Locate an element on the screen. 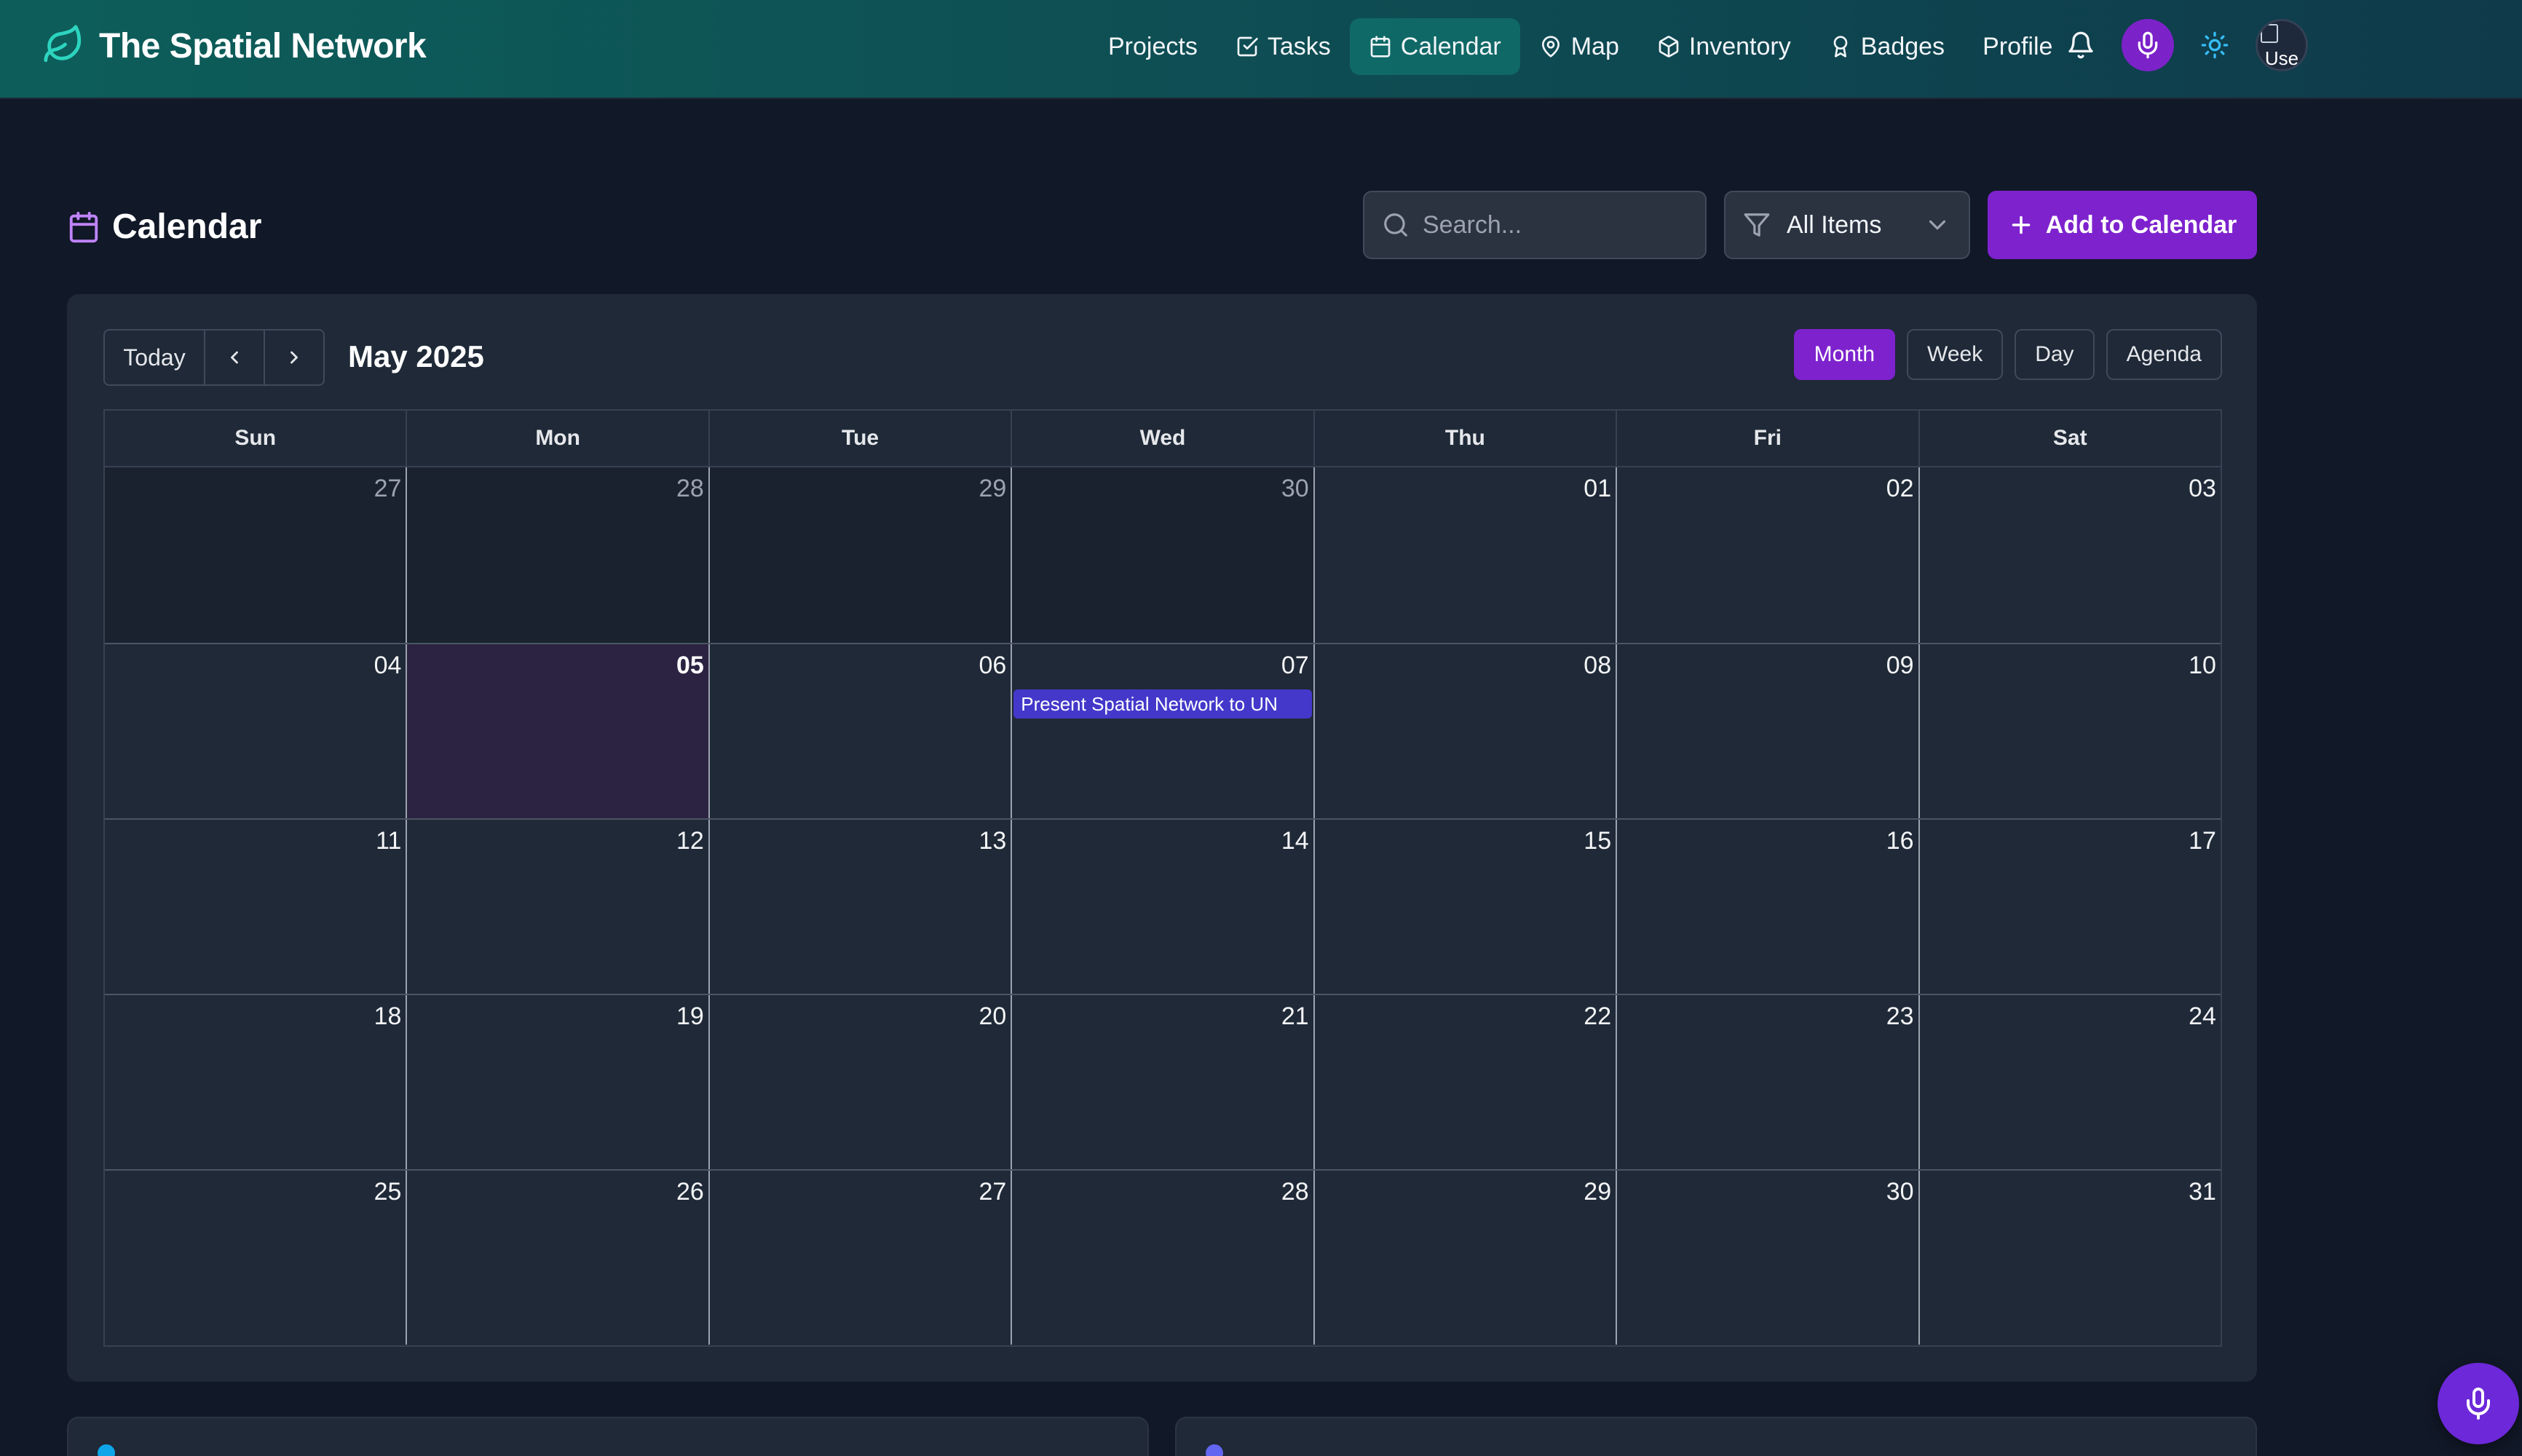 This screenshot has width=2522, height=1456. day-cell: 16 is located at coordinates (1767, 907).